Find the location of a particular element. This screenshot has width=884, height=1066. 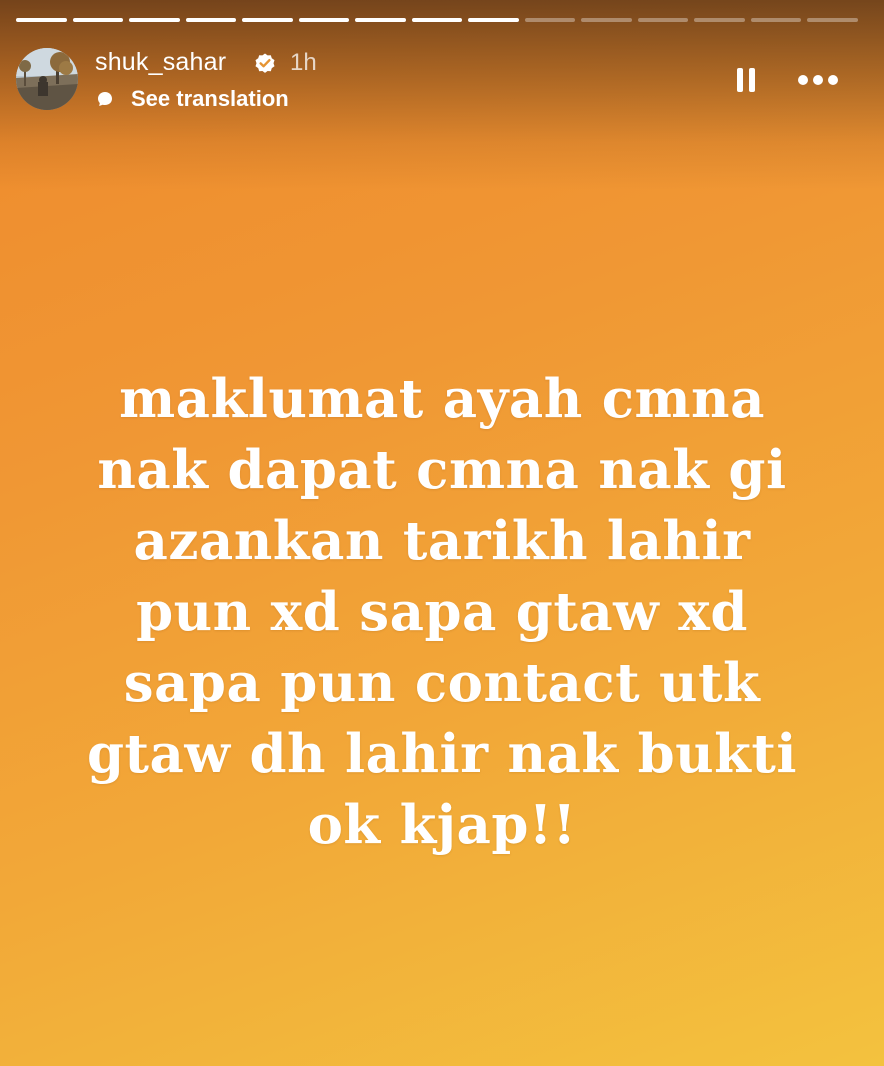

story-text-line: pun xd sapa gtaw xd is located at coordinates (442, 612).